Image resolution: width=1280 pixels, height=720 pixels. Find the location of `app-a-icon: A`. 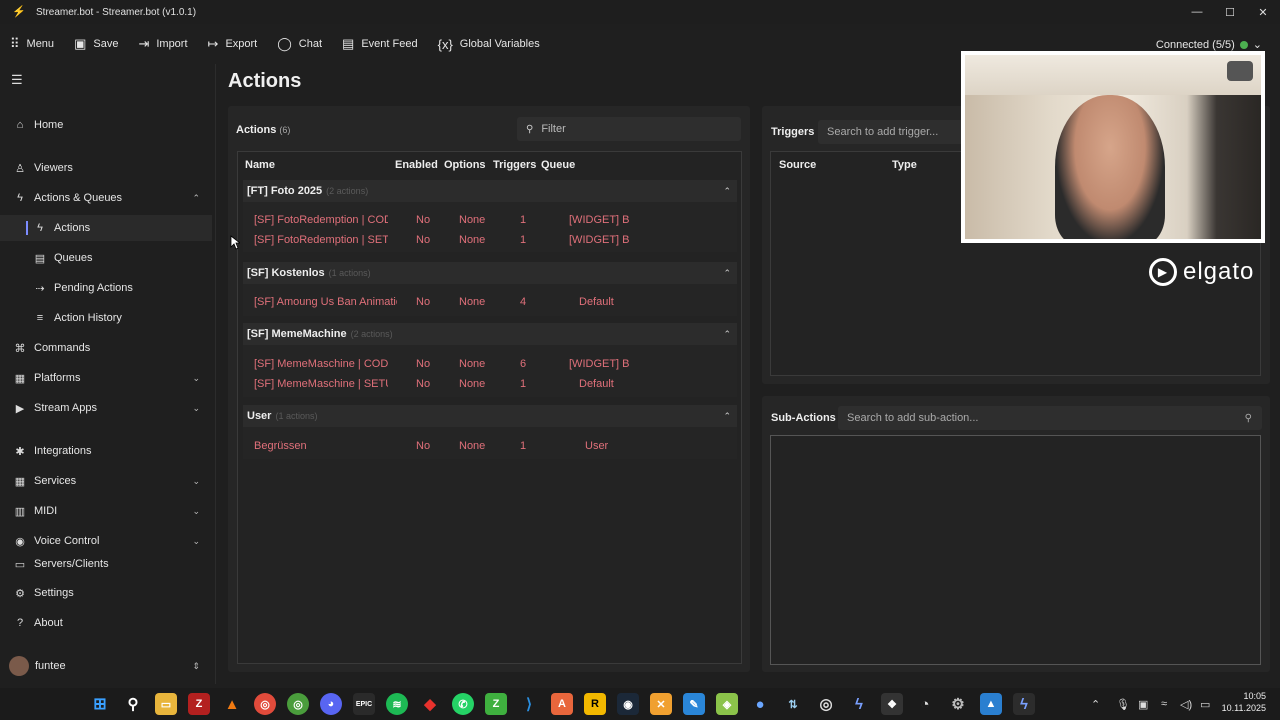

app-a-icon: A is located at coordinates (562, 704).